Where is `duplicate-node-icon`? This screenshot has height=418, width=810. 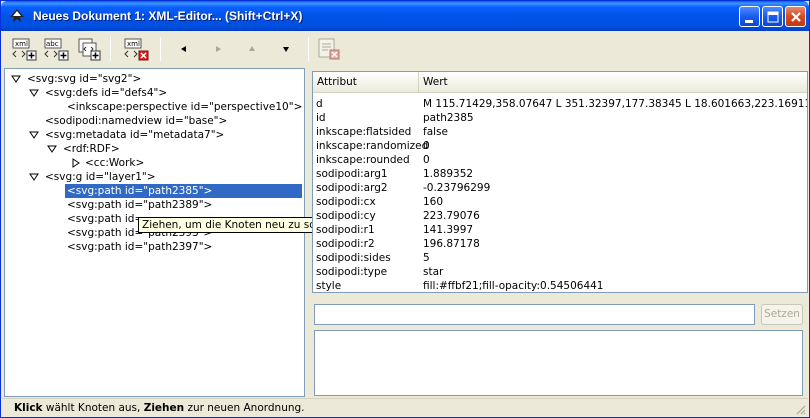
duplicate-node-icon is located at coordinates (89, 49).